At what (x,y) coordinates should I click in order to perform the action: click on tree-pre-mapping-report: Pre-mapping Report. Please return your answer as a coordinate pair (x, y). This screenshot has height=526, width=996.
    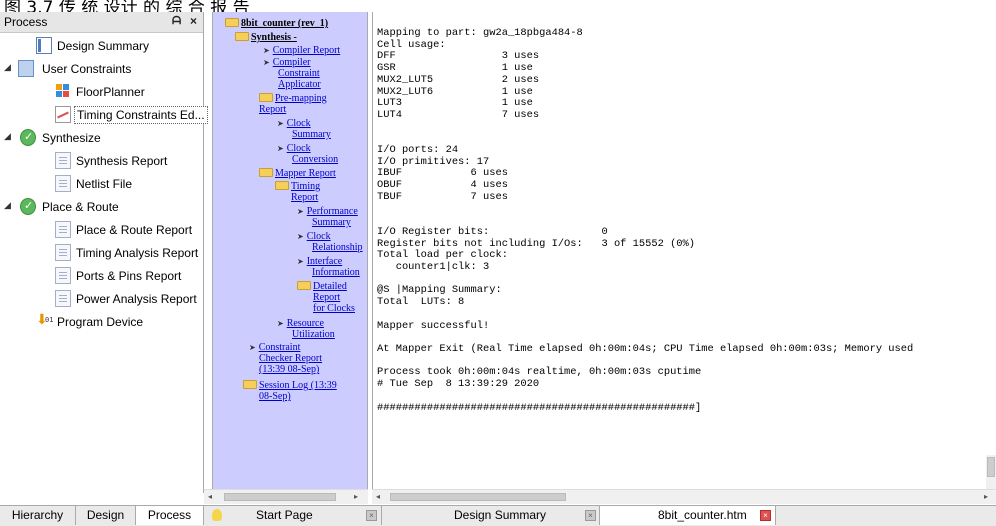
    Looking at the image, I should click on (293, 104).